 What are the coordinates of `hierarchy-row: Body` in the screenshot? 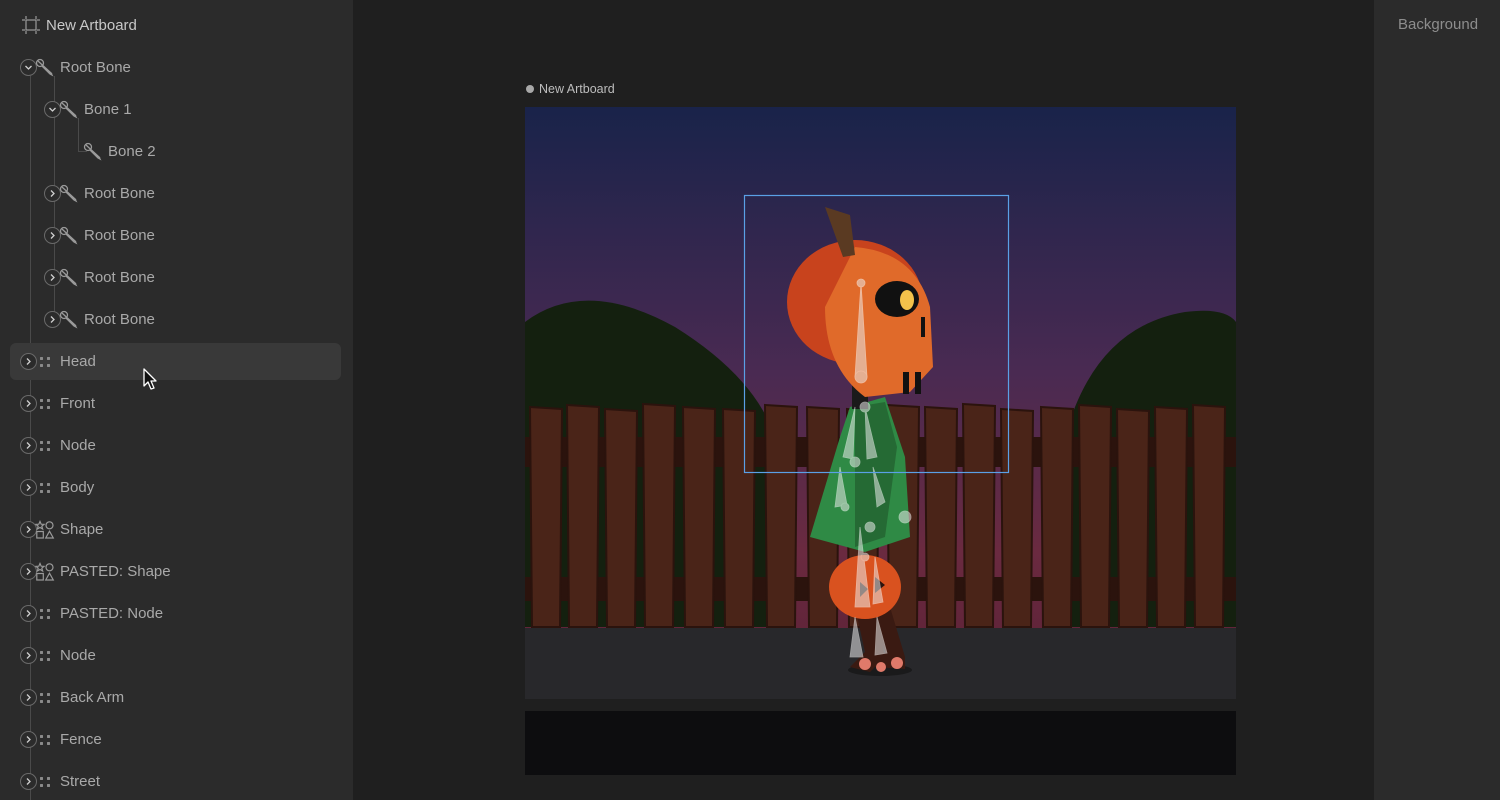 It's located at (175, 487).